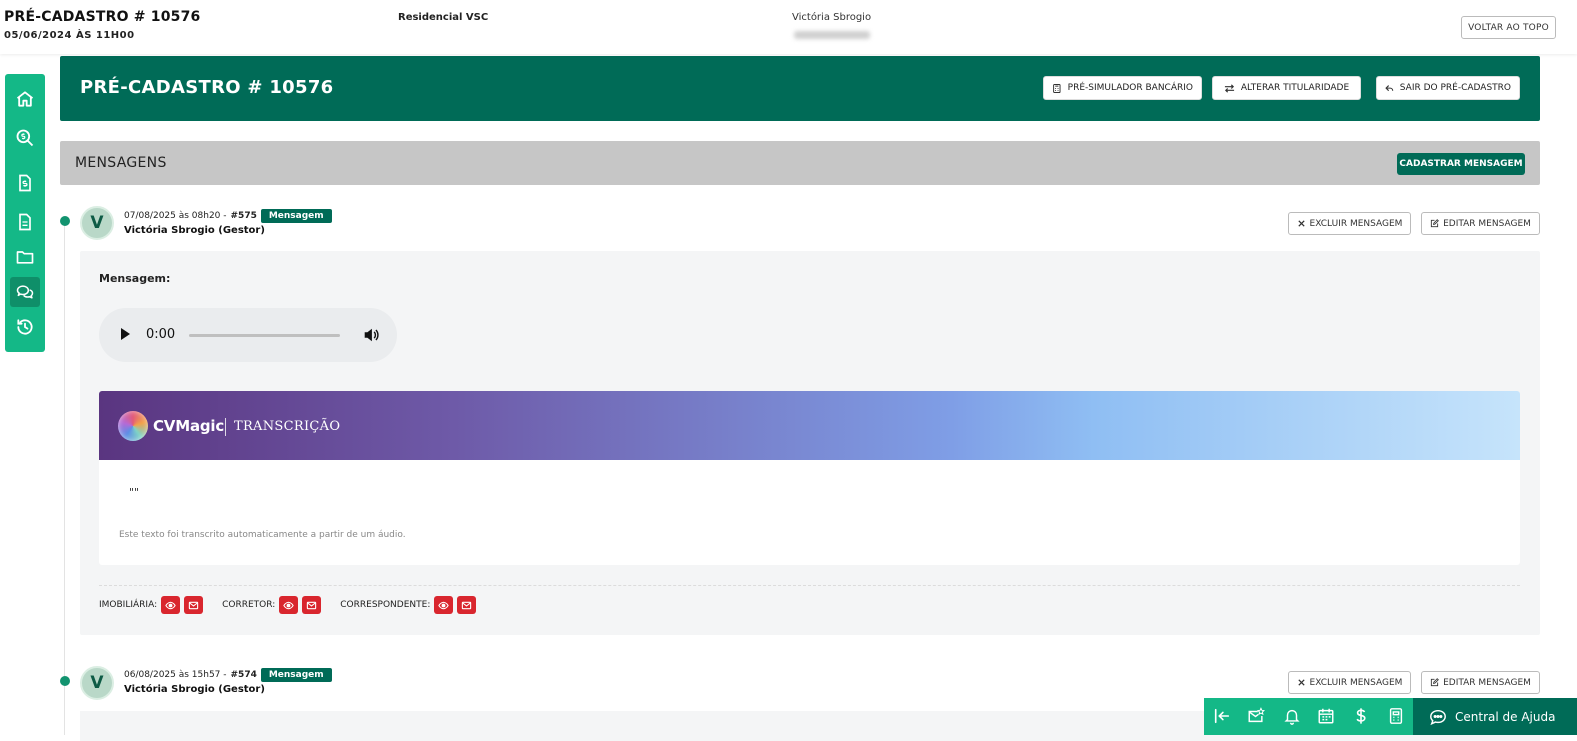 The image size is (1577, 741). I want to click on message-visibility-flags: IMOBILIÁRIA: CORRETOR: CORRESPONDENTE:, so click(297, 605).